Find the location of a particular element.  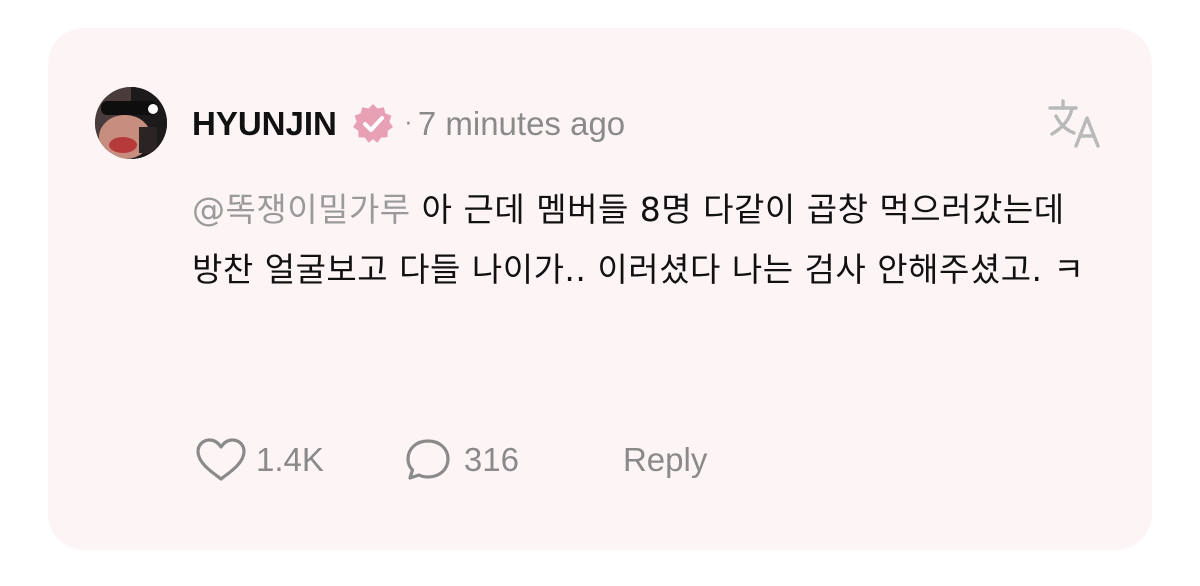

comment-button: 316 is located at coordinates (461, 460).